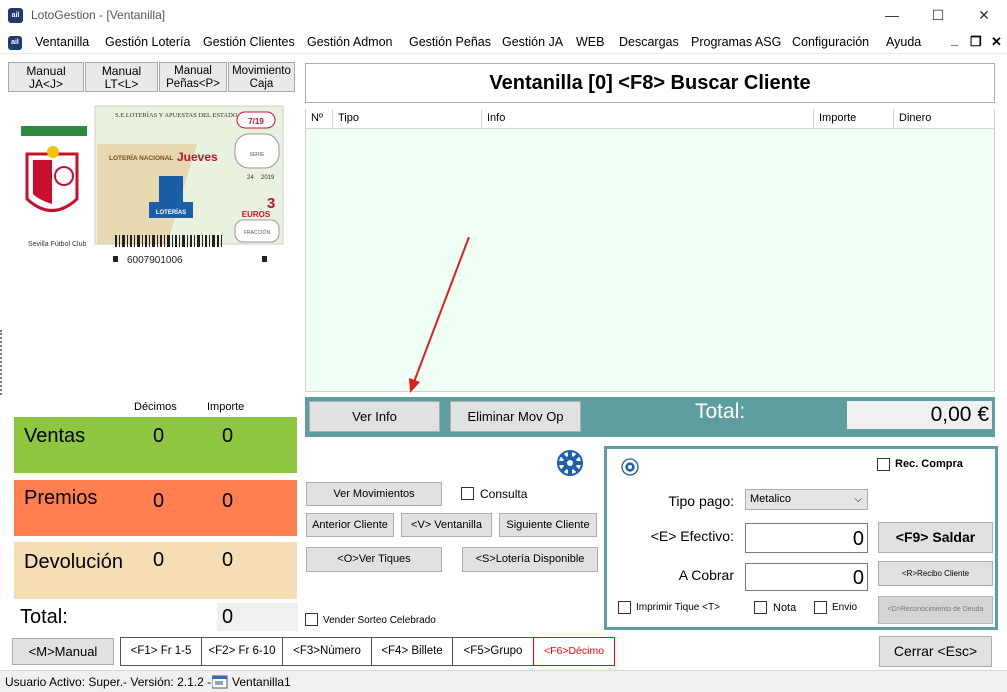  I want to click on cerrar-button: Cerrar <Esc>, so click(935, 651).